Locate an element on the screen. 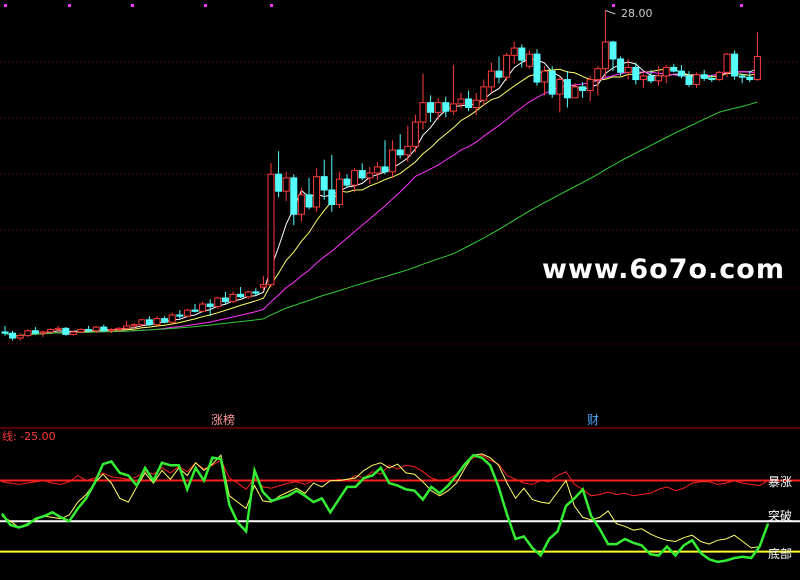 The image size is (800, 580). tag-limit-up: 涨榜 is located at coordinates (223, 419).